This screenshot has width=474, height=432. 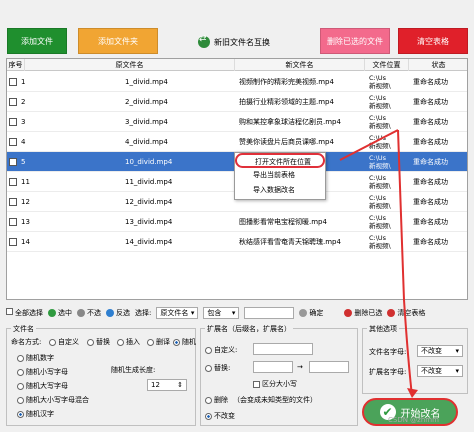 I want to click on ext-replace-from, so click(x=273, y=367).